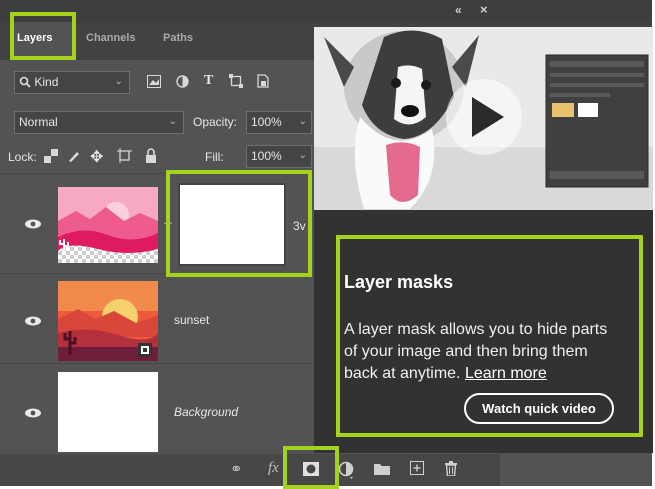 Image resolution: width=655 pixels, height=489 pixels. Describe the element at coordinates (25, 82) in the screenshot. I see `search-icon` at that location.